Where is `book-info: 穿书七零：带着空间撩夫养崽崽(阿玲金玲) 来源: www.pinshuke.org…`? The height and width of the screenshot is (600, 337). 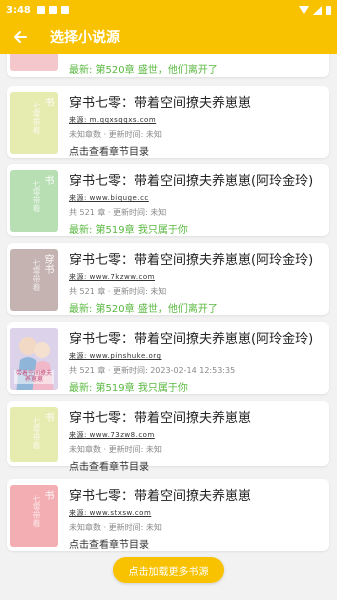
book-info: 穿书七零：带着空间撩夫养崽崽(阿玲金玲) 来源: www.pinshuke.org… is located at coordinates (197, 361).